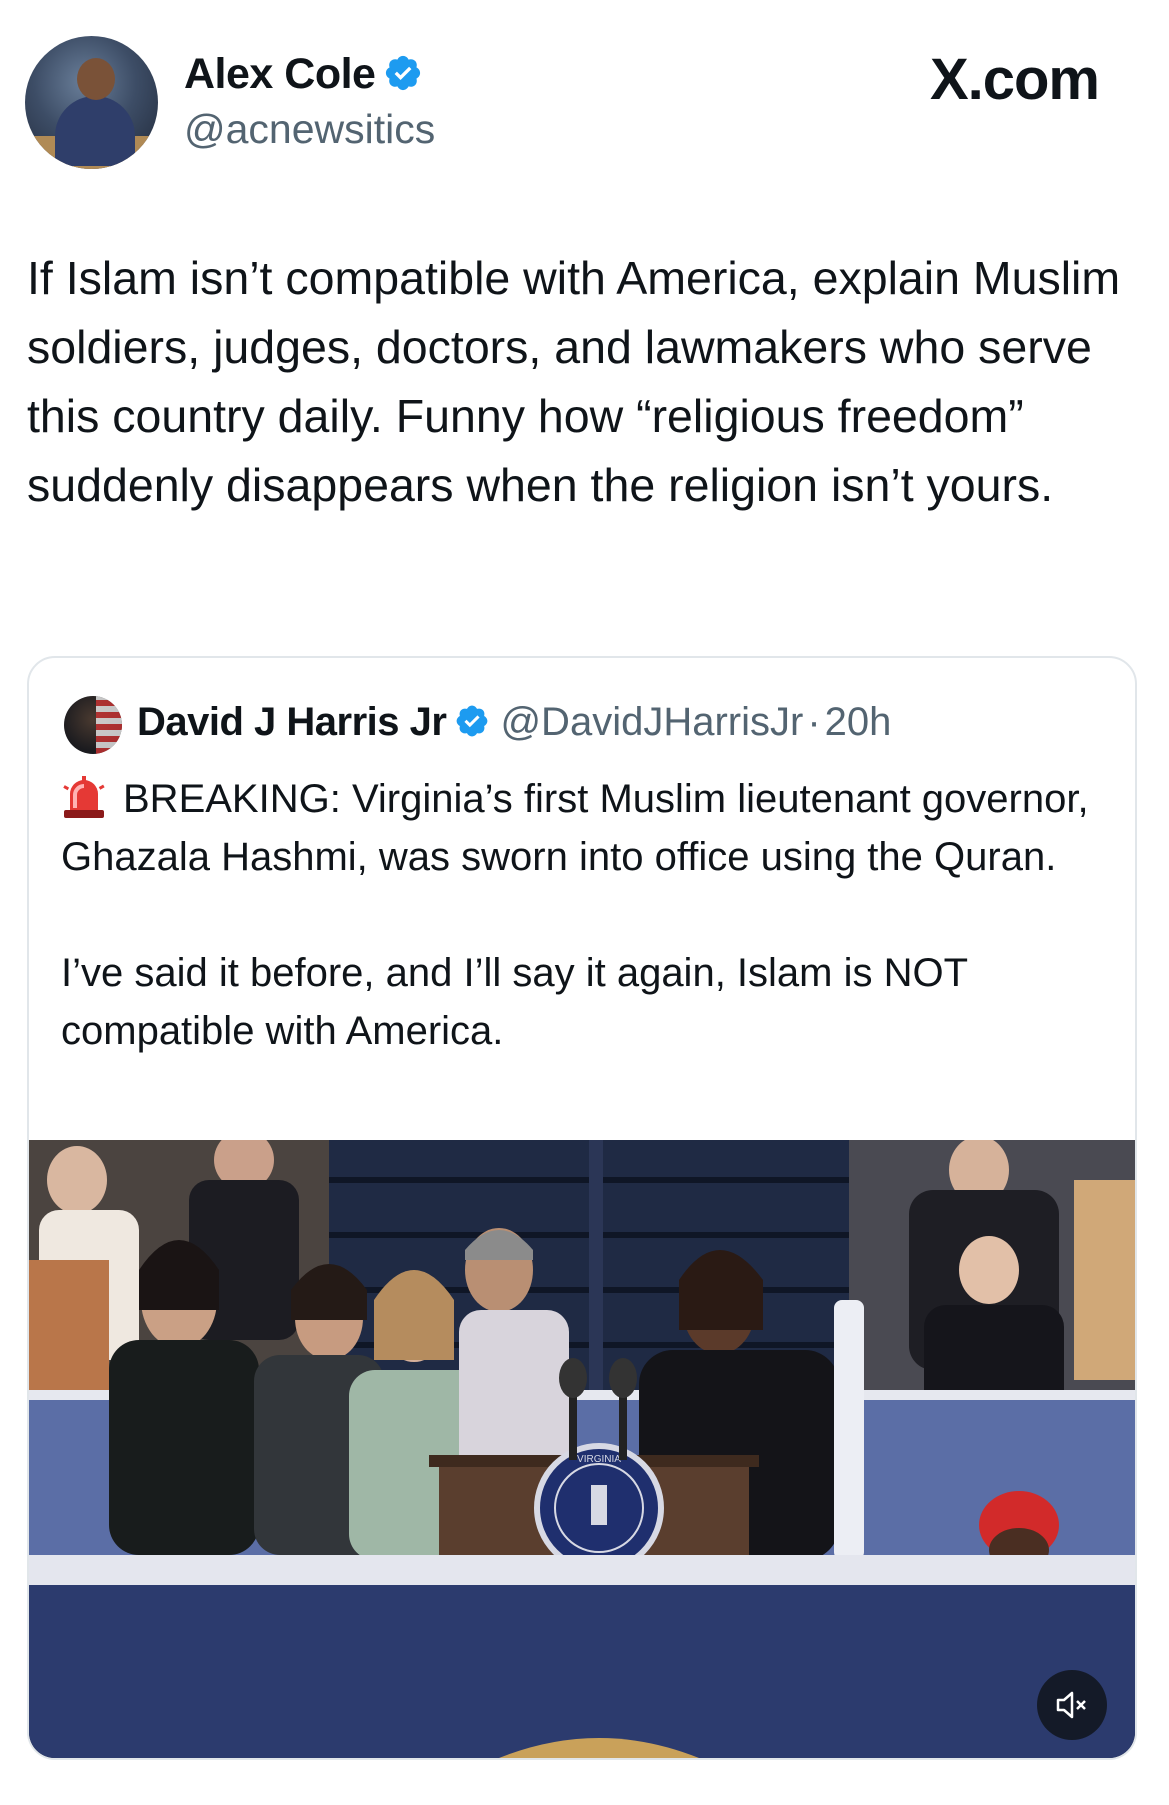  I want to click on author-handle: @acnewsitics, so click(309, 129).